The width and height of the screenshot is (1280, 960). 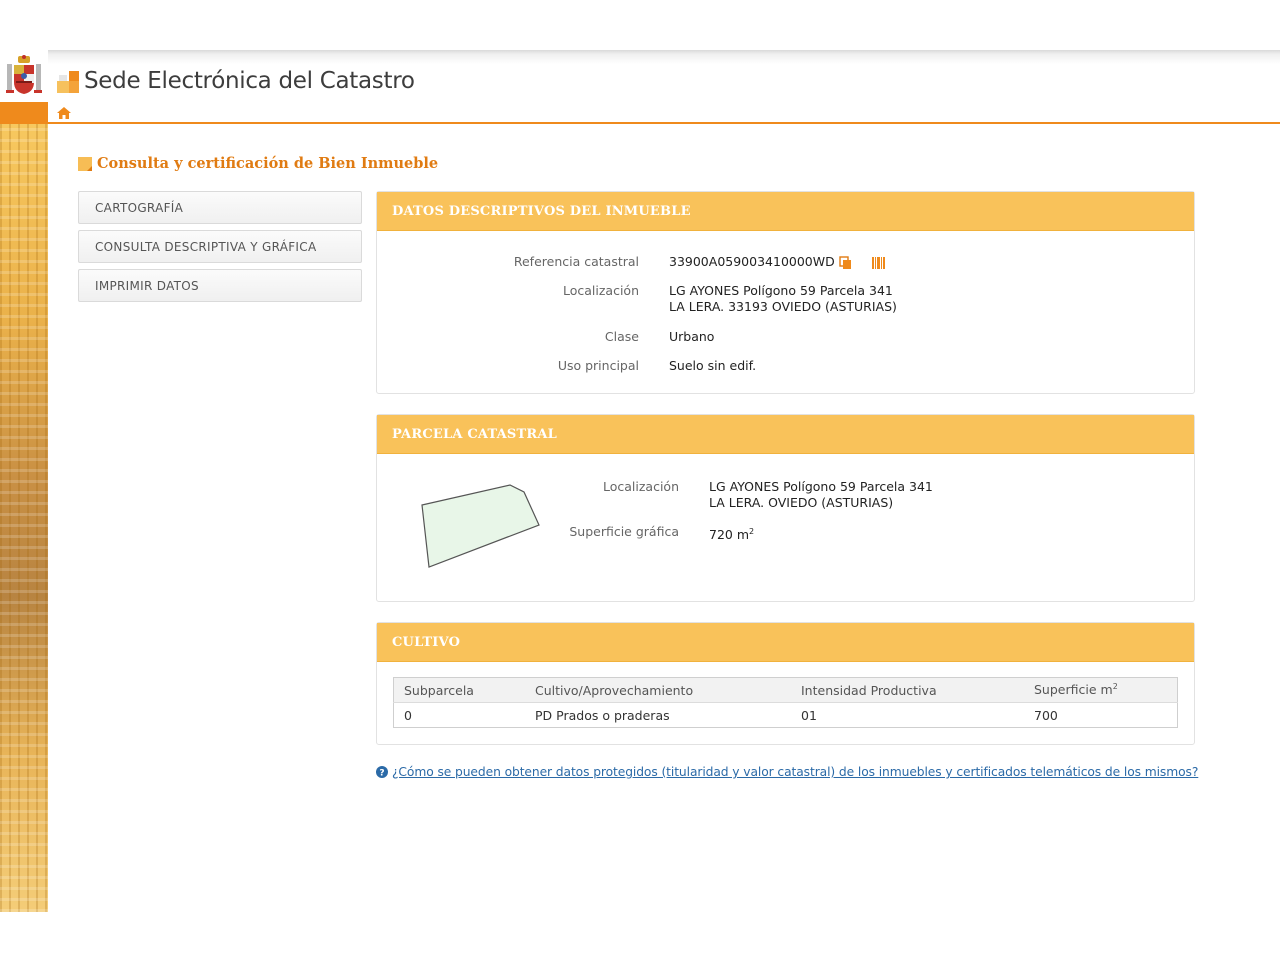 What do you see at coordinates (24, 76) in the screenshot?
I see `spain-coat-of-arms-icon` at bounding box center [24, 76].